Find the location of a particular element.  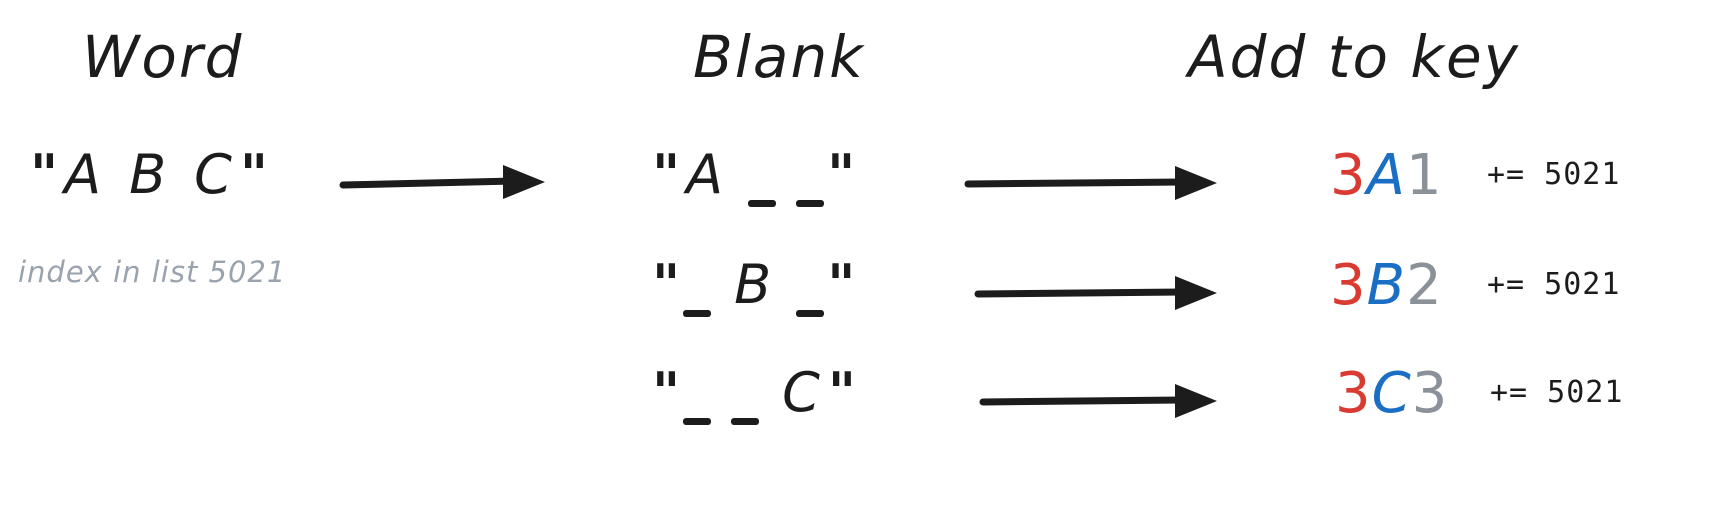

blank-slot-3-3: C is located at coordinates (802, 392).